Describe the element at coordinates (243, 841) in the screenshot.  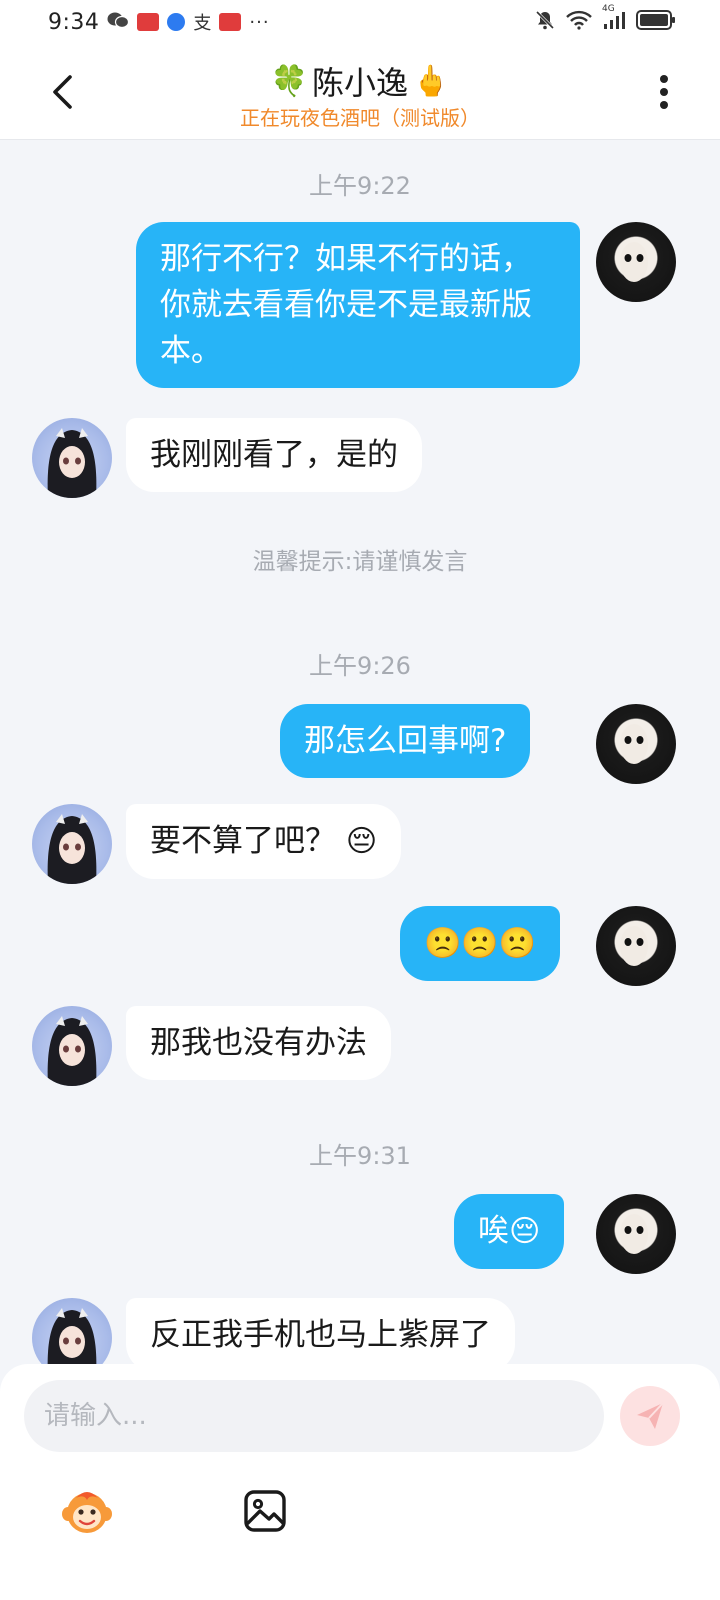
I see `message-text: 要不算了吧？` at that location.